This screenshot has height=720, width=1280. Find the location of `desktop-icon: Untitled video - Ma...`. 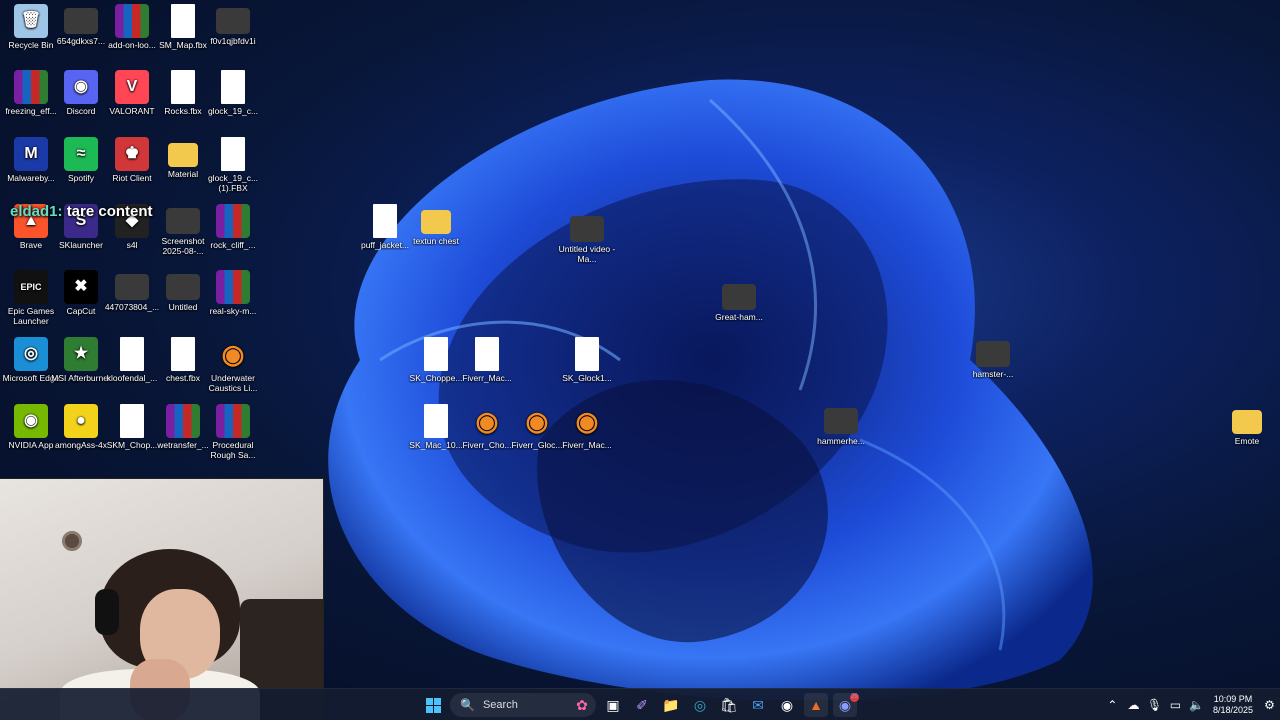

desktop-icon: Untitled video - Ma... is located at coordinates (587, 238).